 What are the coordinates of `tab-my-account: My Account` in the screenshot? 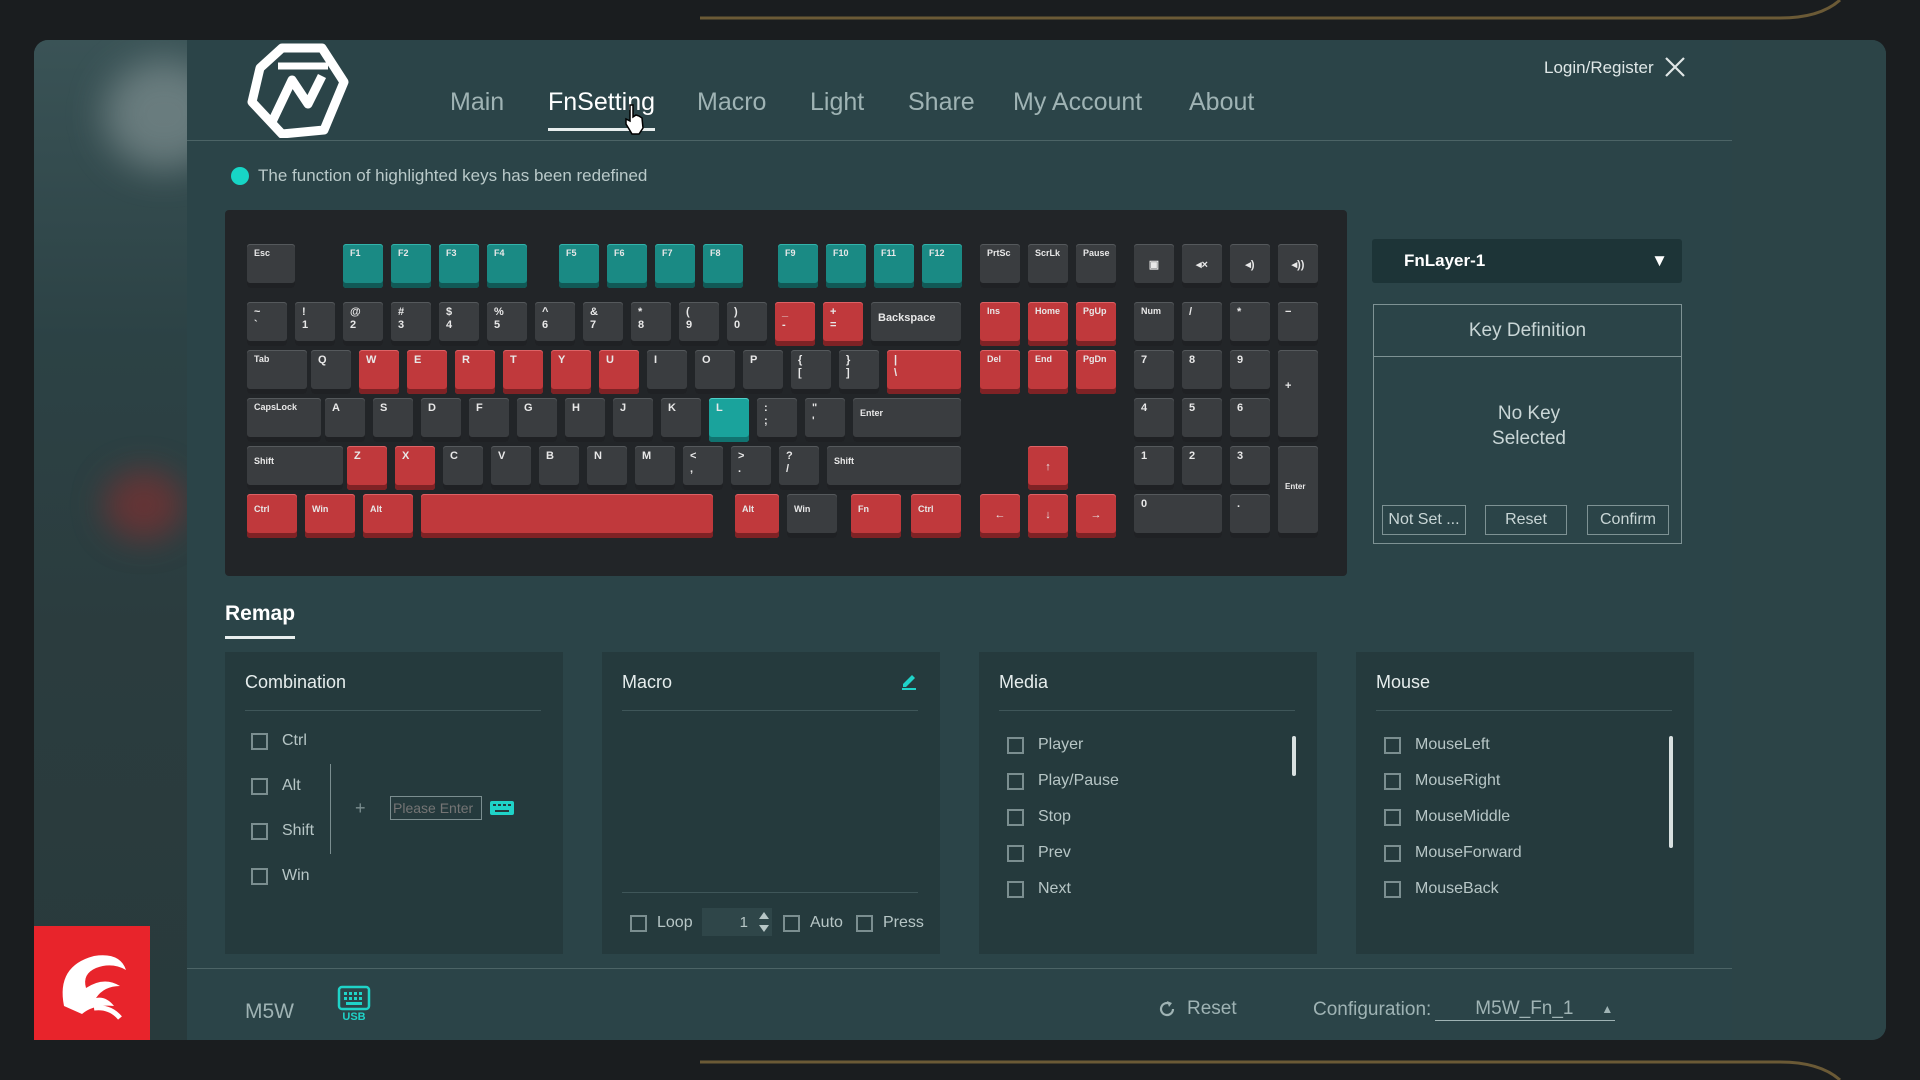 It's located at (1077, 102).